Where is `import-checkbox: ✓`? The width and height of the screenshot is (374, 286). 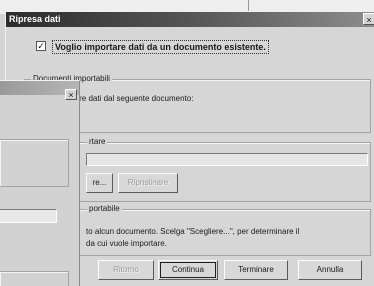
import-checkbox: ✓ is located at coordinates (41, 46).